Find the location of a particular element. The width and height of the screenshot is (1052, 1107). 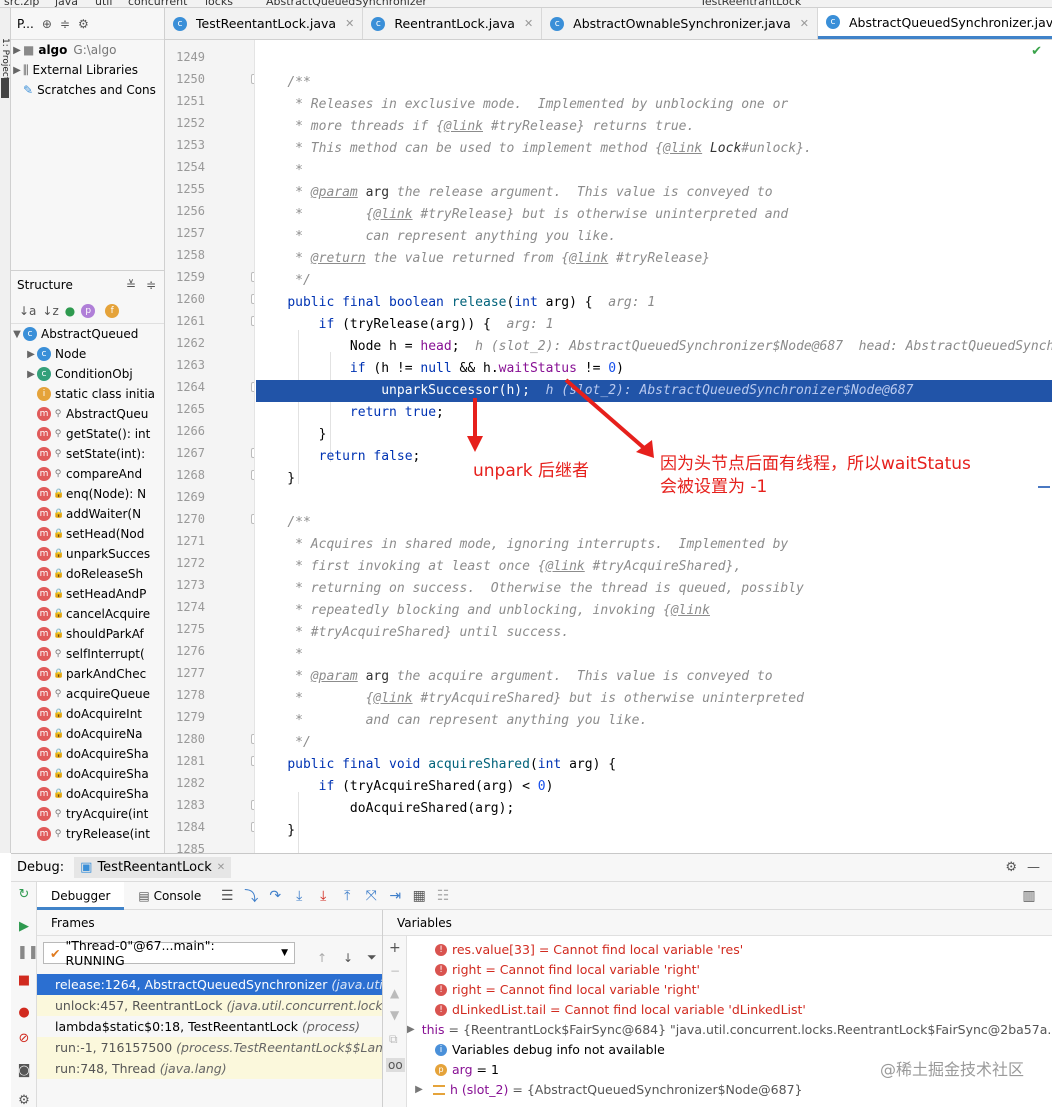

line-number: 1262 is located at coordinates (187, 343).